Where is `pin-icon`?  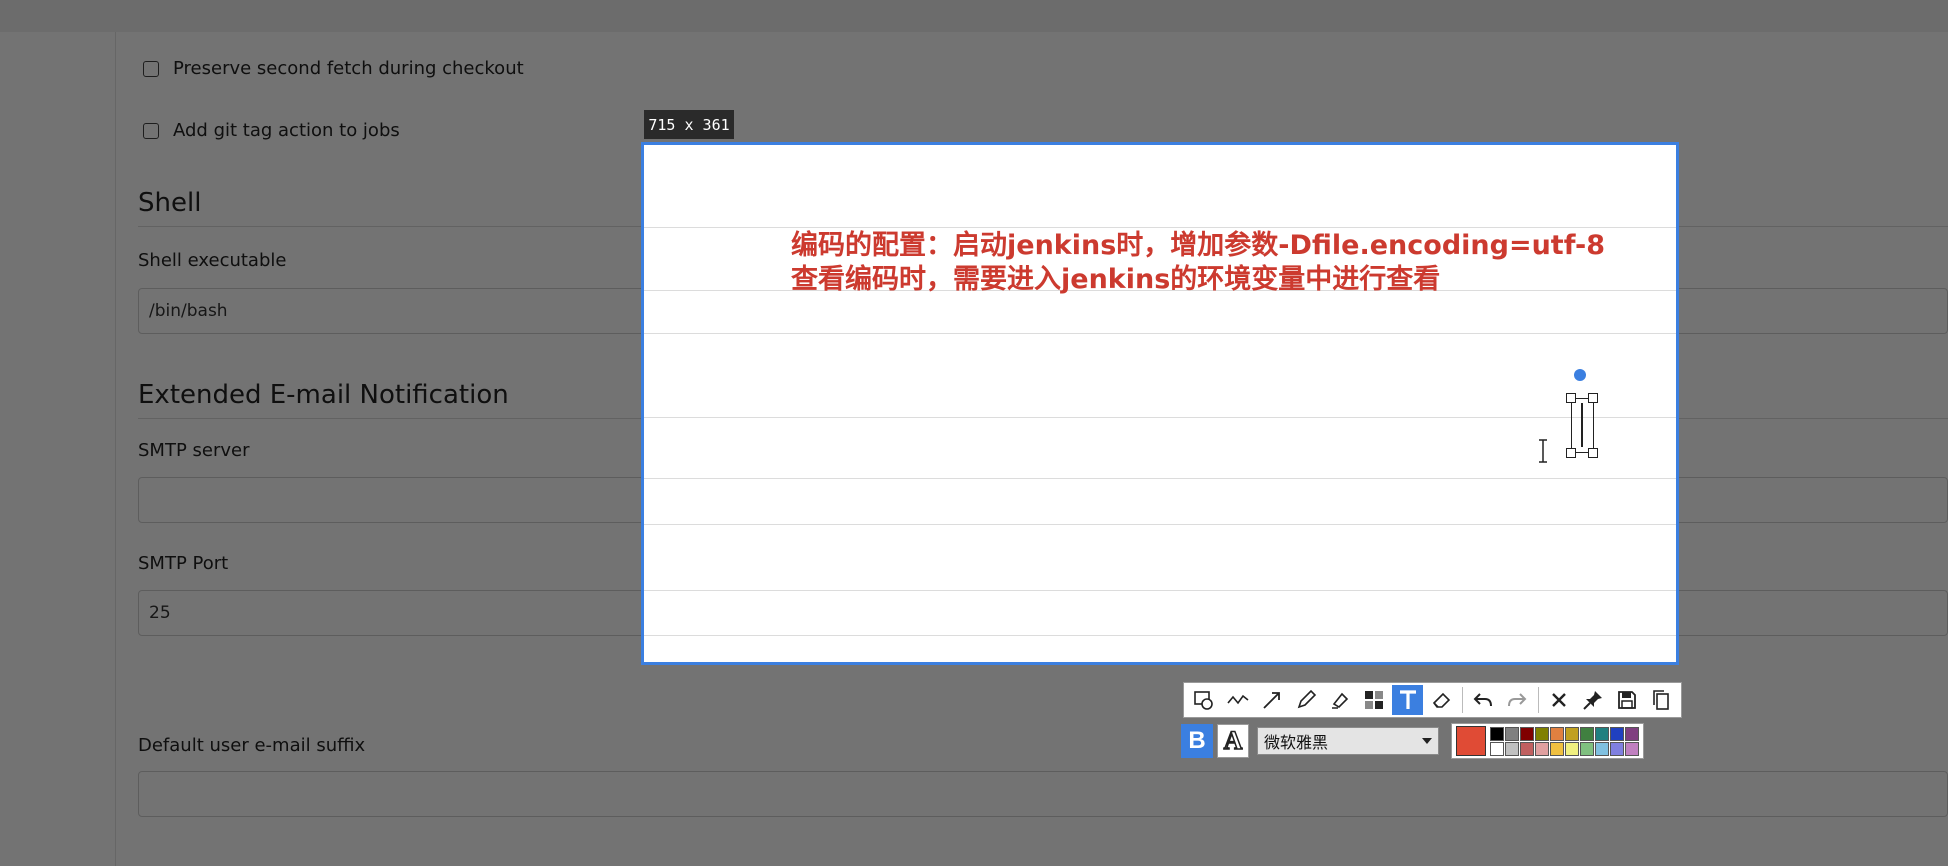
pin-icon is located at coordinates (1593, 700).